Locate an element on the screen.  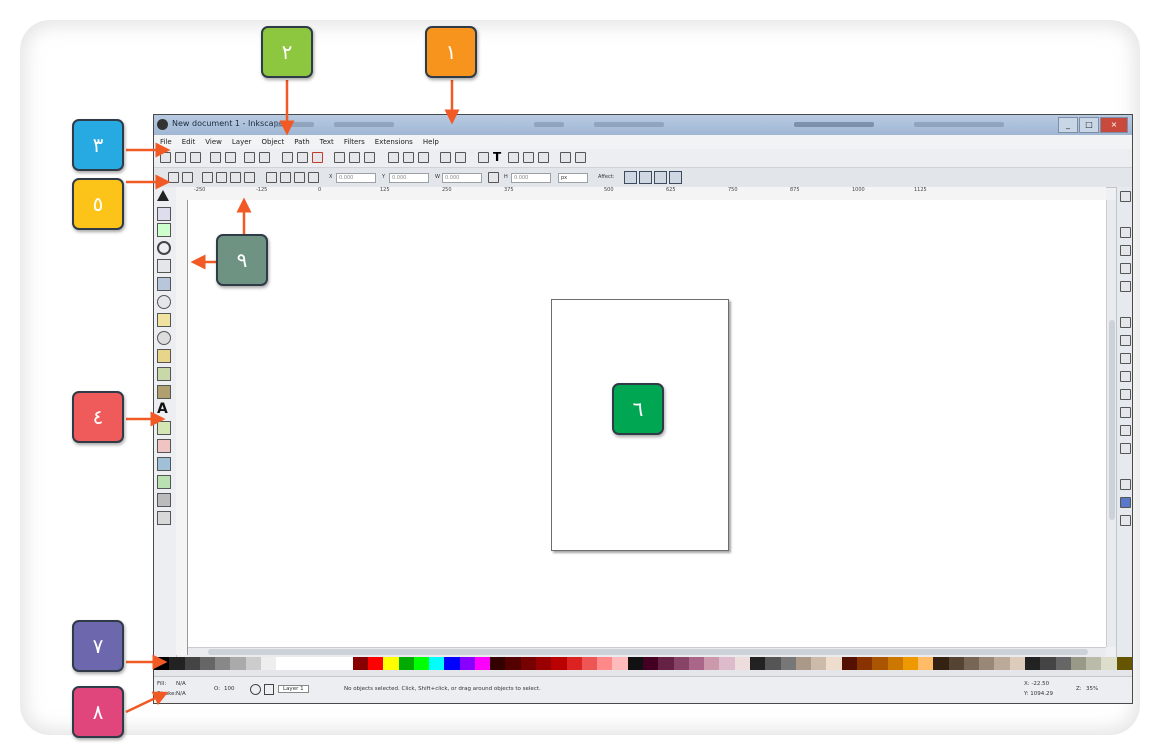
callout-number: ٤ is located at coordinates (98, 417).